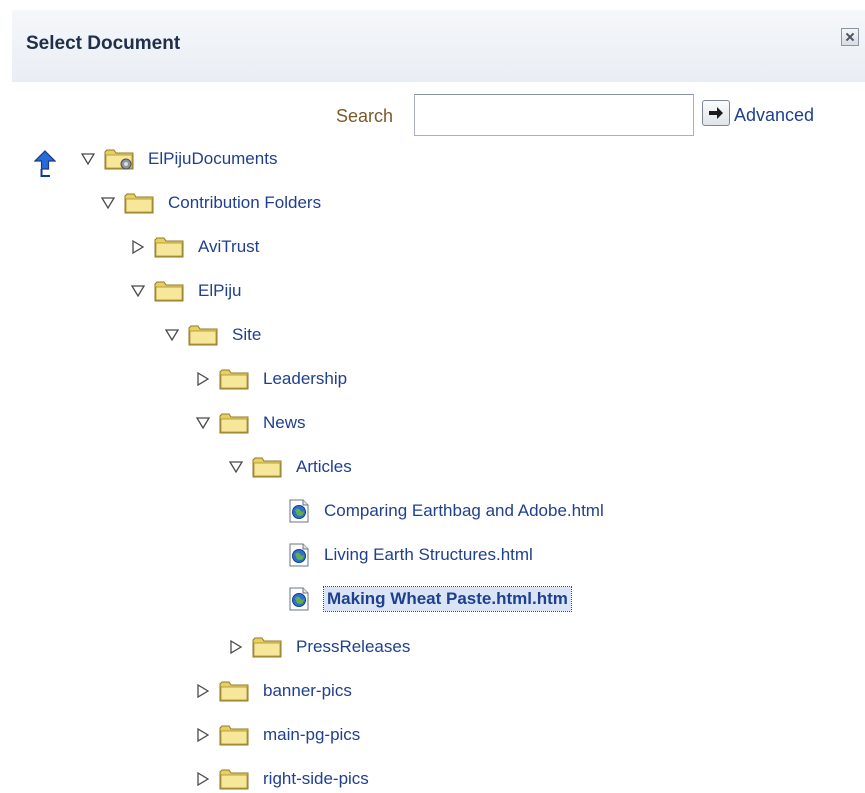 This screenshot has width=865, height=793. Describe the element at coordinates (244, 203) in the screenshot. I see `tree-item-label: Contribution Folders` at that location.